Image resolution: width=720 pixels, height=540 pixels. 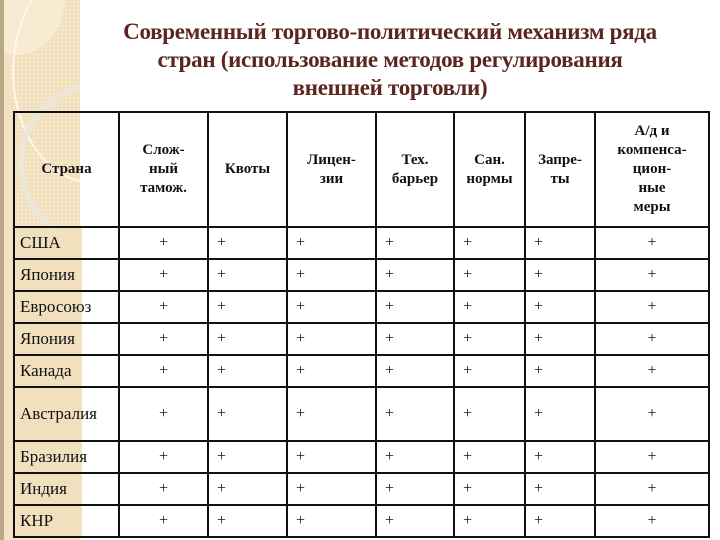 What do you see at coordinates (2, 270) in the screenshot?
I see `decorative-edge-strip` at bounding box center [2, 270].